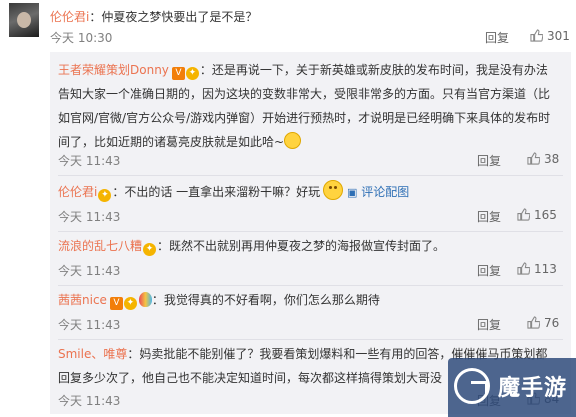  What do you see at coordinates (352, 192) in the screenshot?
I see `image-icon: ▣` at bounding box center [352, 192].